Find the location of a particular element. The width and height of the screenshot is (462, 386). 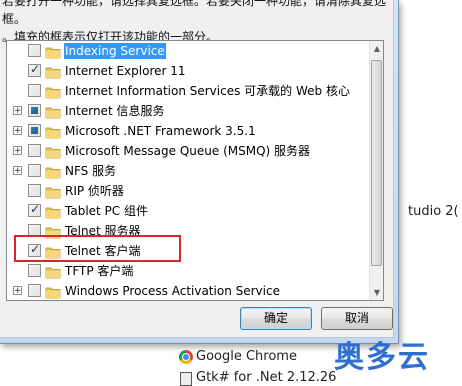

scroll-up-icon: ▲ is located at coordinates (376, 48).